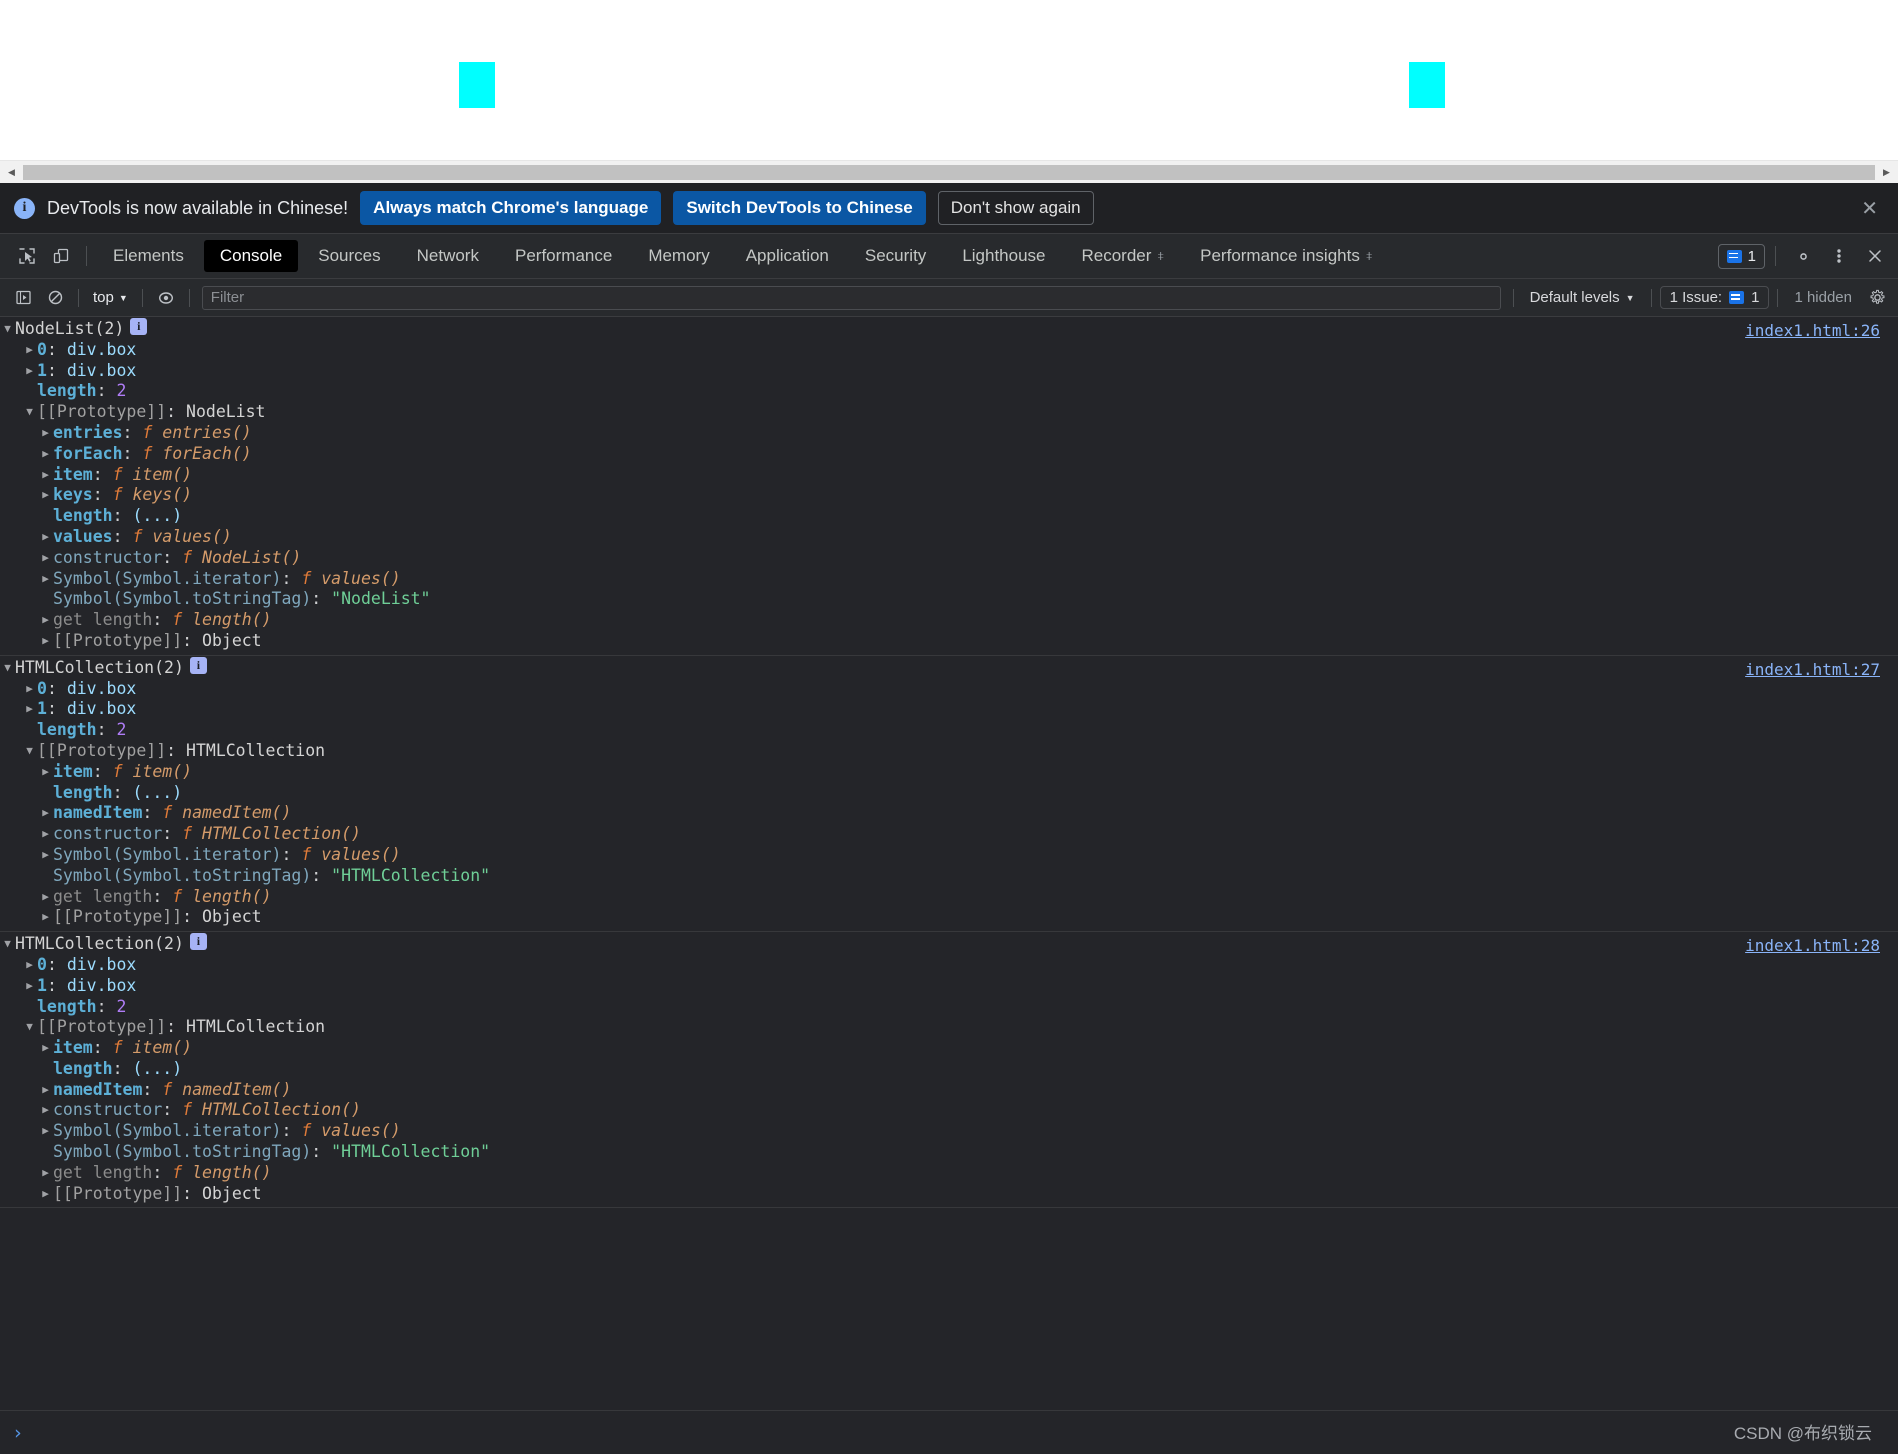 The height and width of the screenshot is (1454, 1898). What do you see at coordinates (949, 599) in the screenshot?
I see `log-property-row: Symbol(Symbol.toStringTag): "NodeList"` at bounding box center [949, 599].